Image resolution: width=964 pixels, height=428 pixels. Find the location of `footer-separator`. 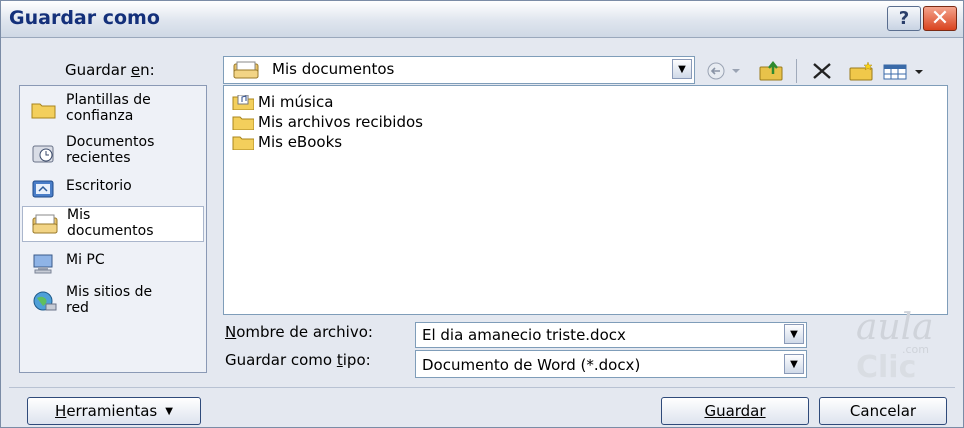

footer-separator is located at coordinates (482, 387).